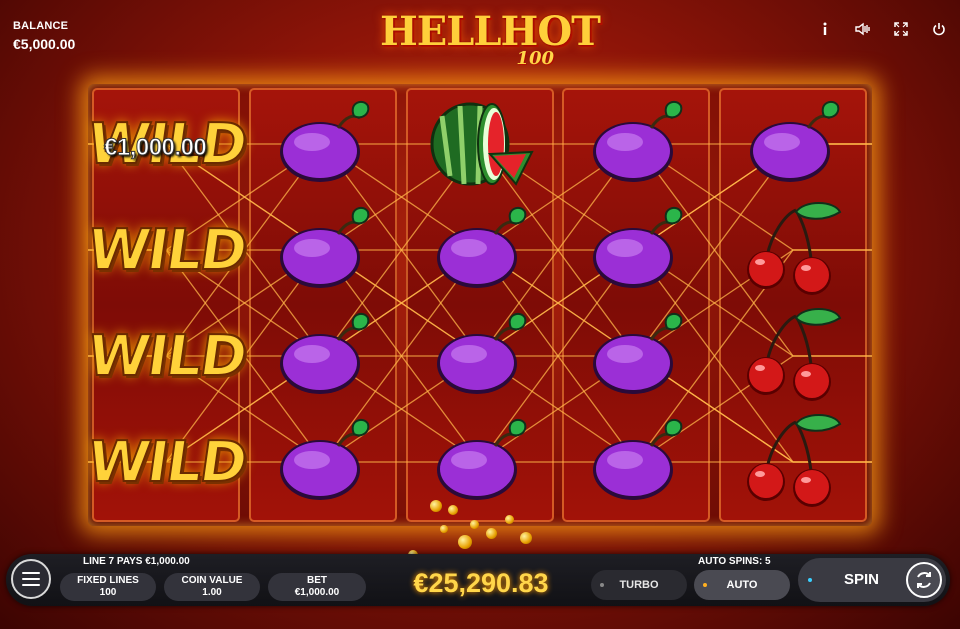 The image size is (960, 629). I want to click on fixed-lines-label: FIXED LINES, so click(108, 580).